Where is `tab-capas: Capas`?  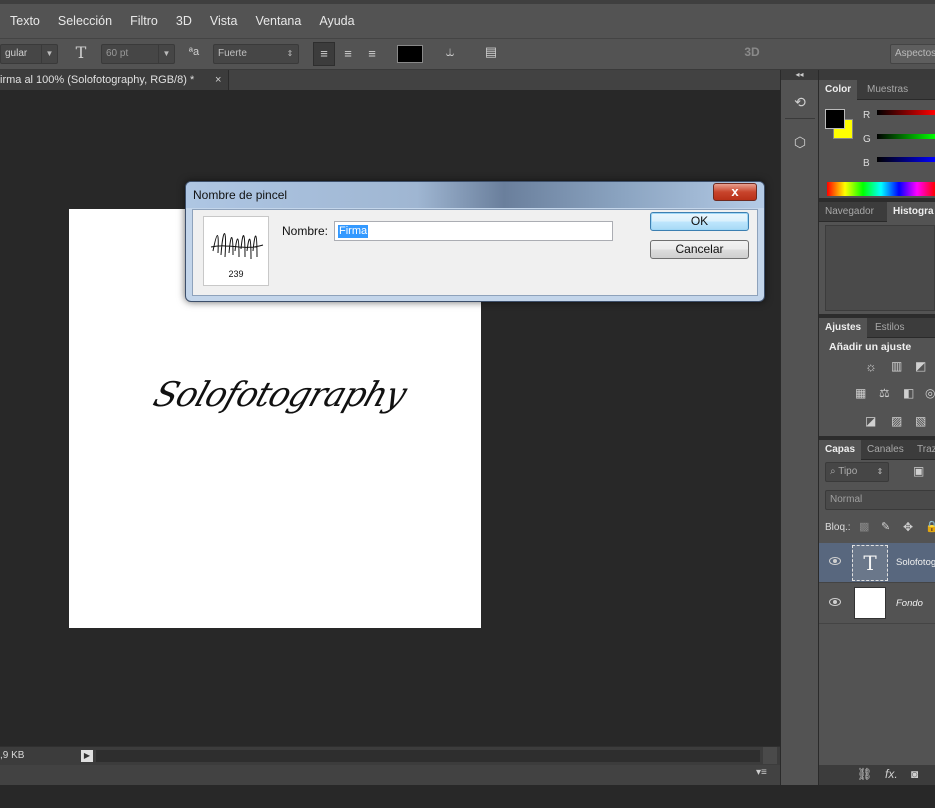
tab-capas: Capas is located at coordinates (840, 450).